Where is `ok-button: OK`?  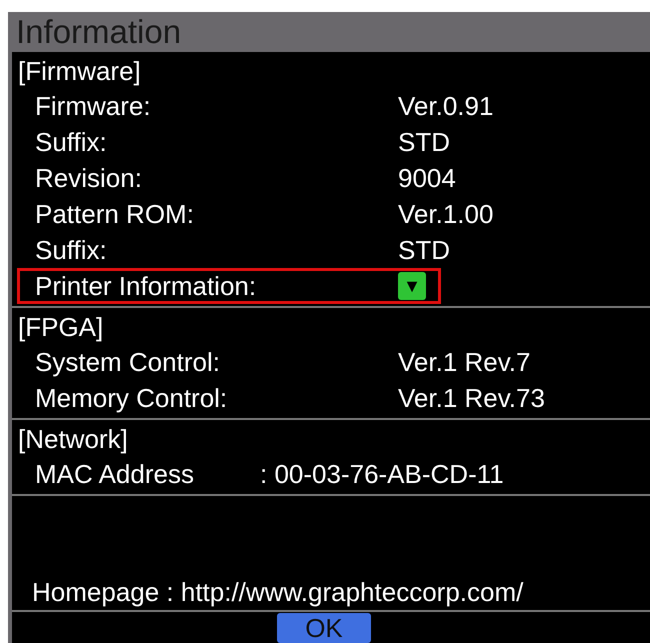
ok-button: OK is located at coordinates (324, 628).